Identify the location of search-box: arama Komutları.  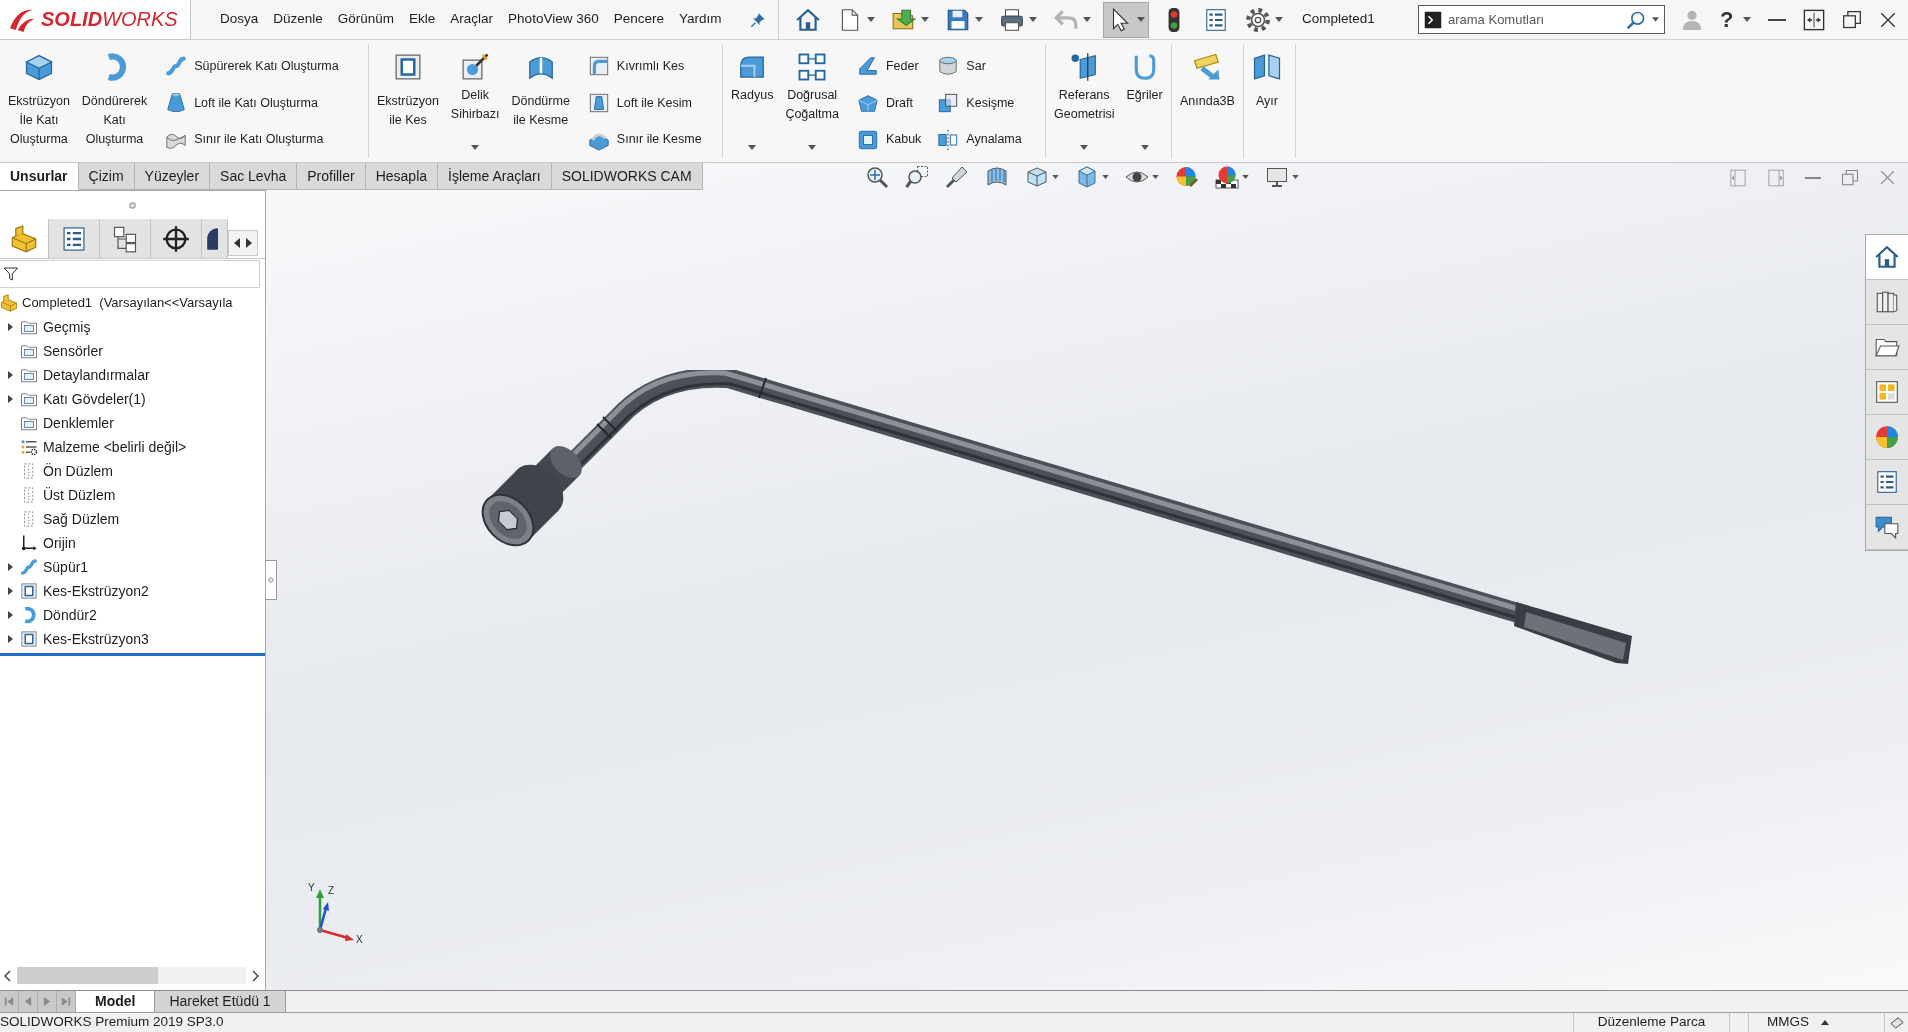
(1541, 19).